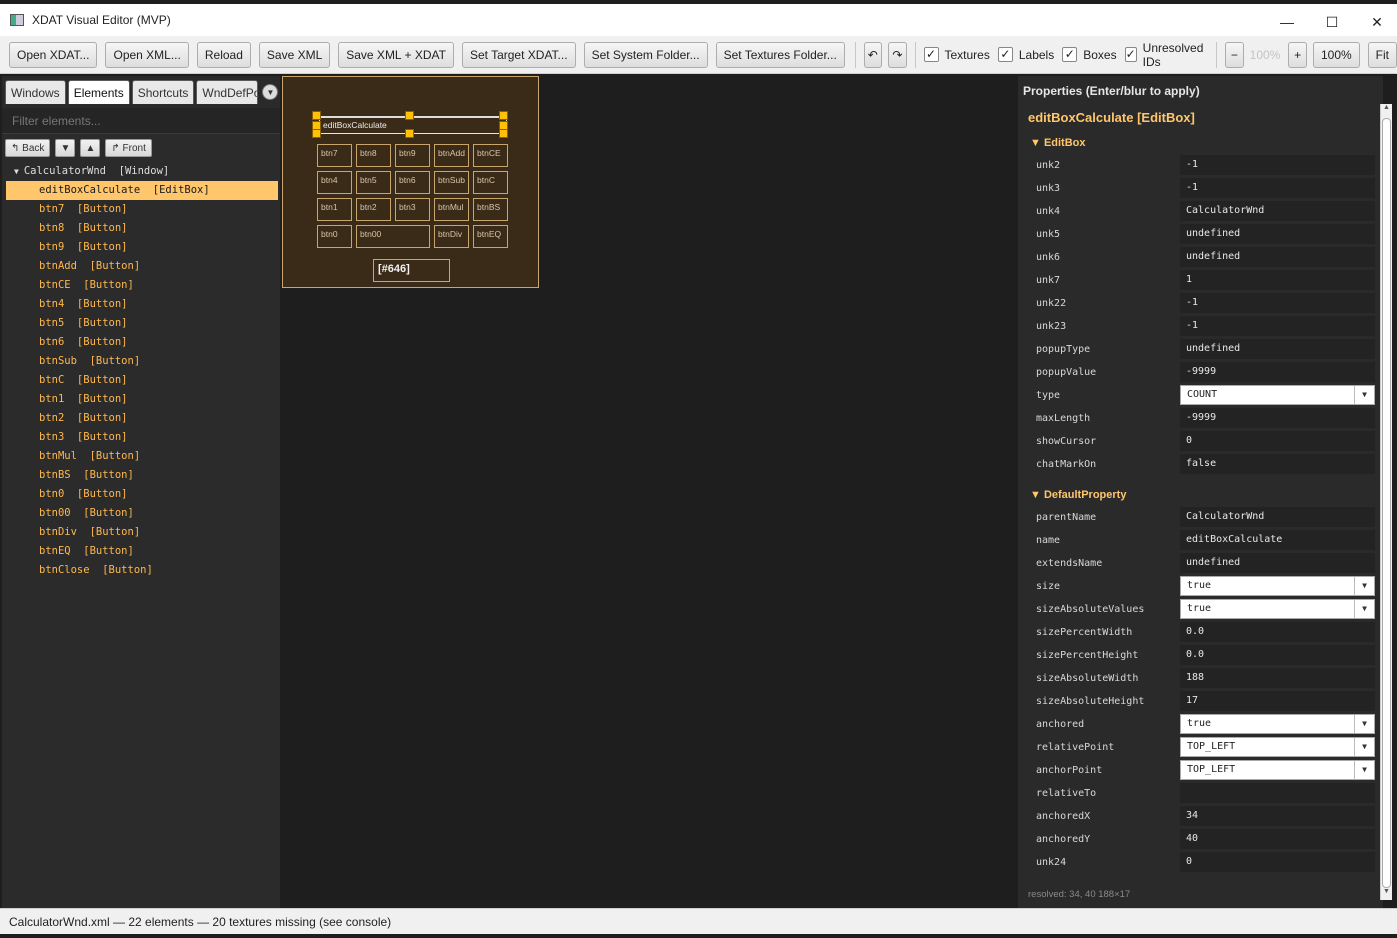 This screenshot has width=1397, height=938. Describe the element at coordinates (1336, 54) in the screenshot. I see `zoom-reset-button: 100%` at that location.